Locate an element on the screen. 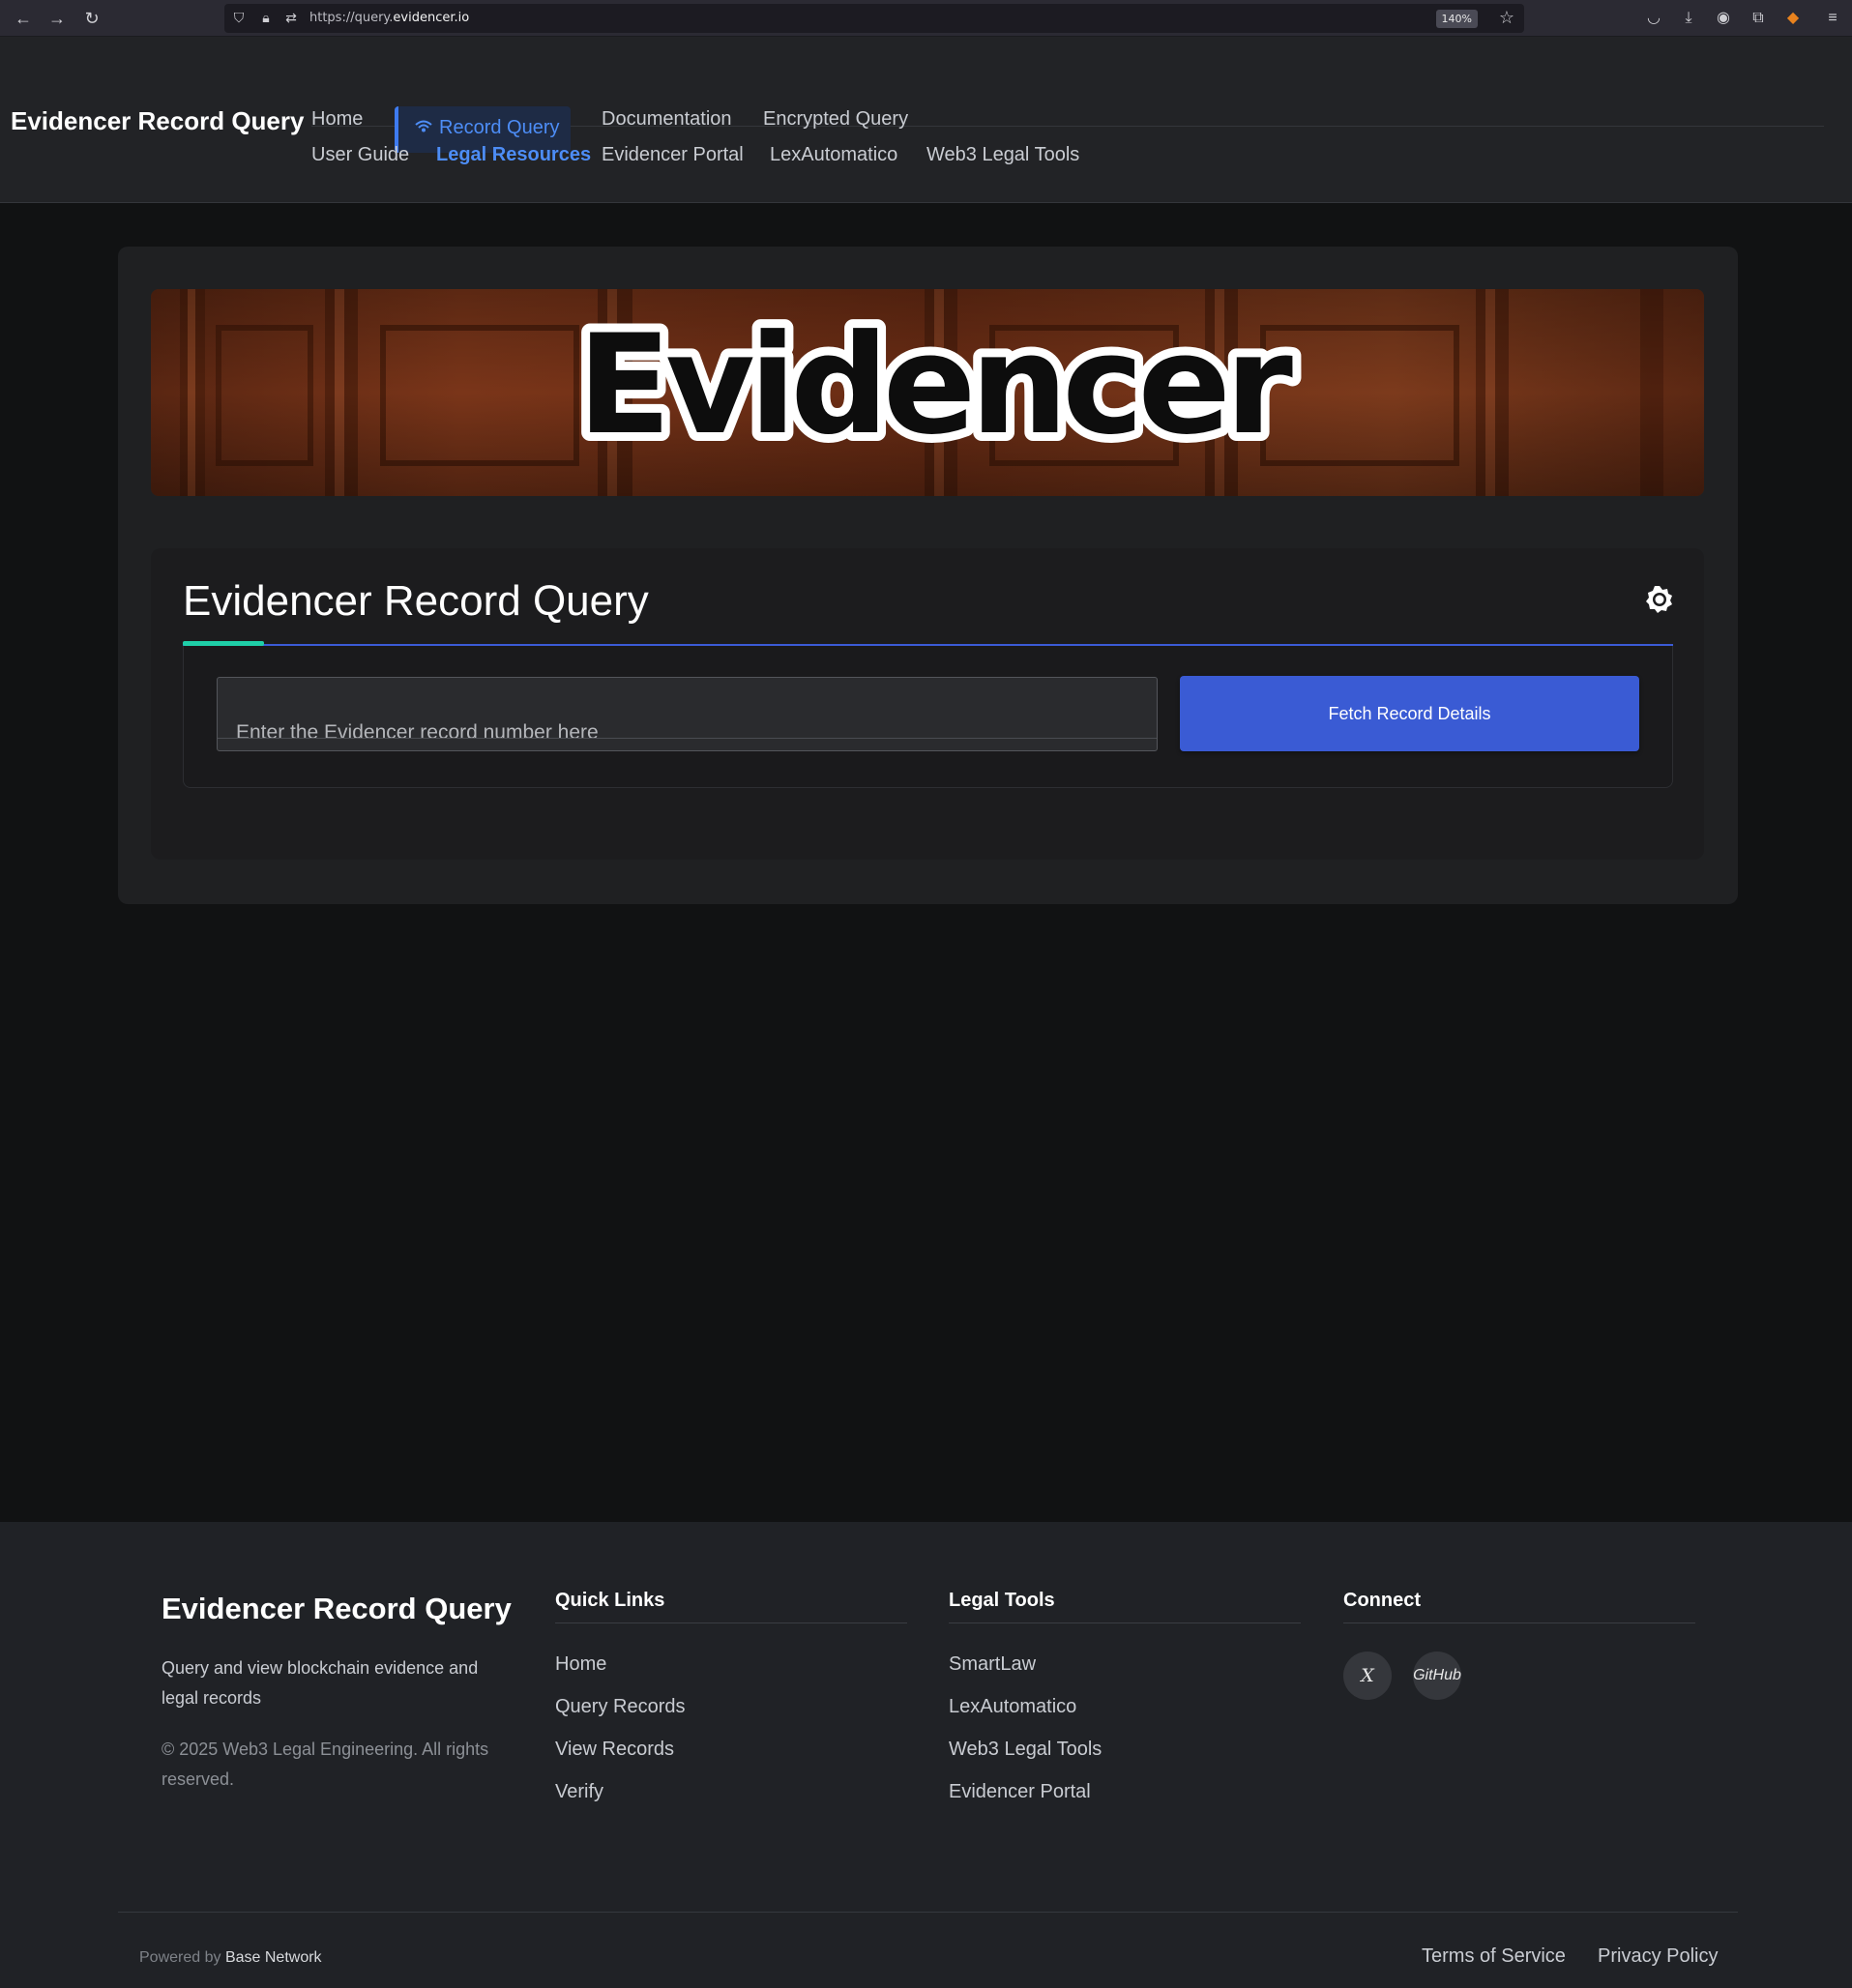 Image resolution: width=1852 pixels, height=1988 pixels. legal-tools-heading: Legal Tools is located at coordinates (1002, 1600).